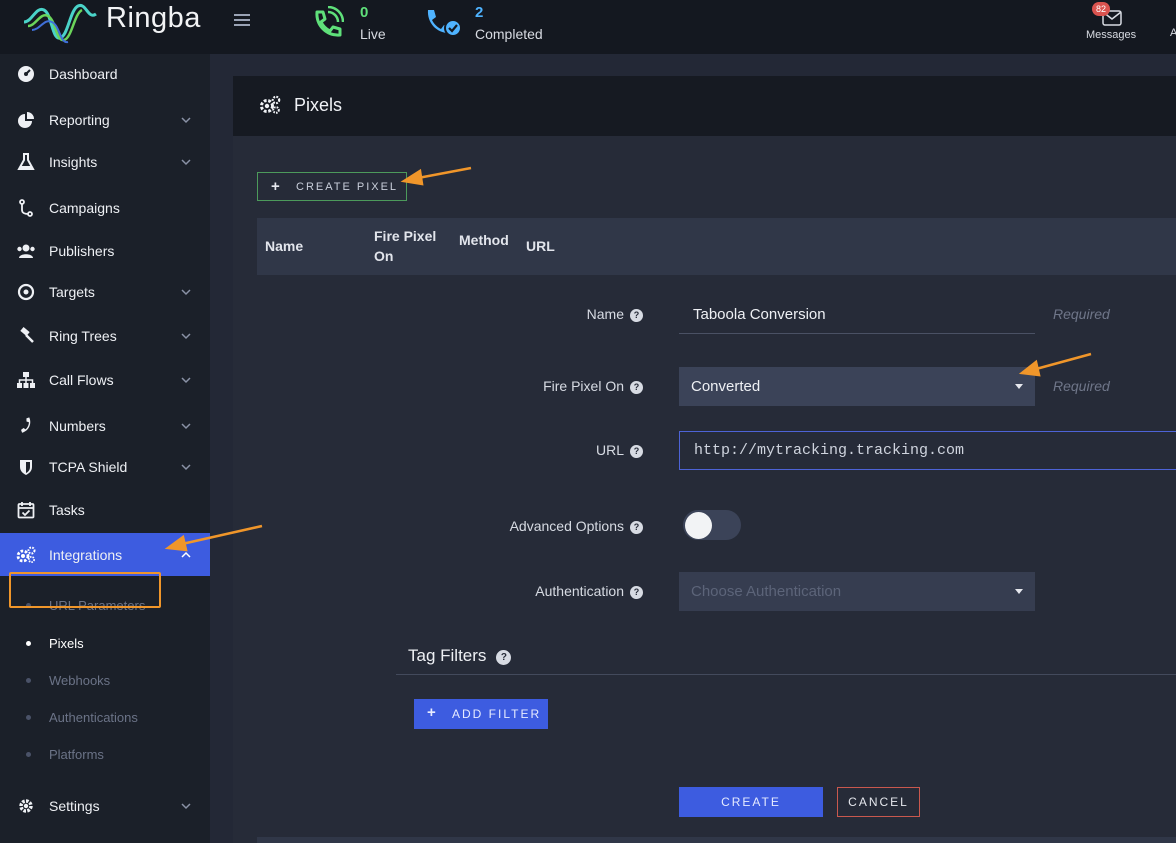  I want to click on name-input, so click(857, 314).